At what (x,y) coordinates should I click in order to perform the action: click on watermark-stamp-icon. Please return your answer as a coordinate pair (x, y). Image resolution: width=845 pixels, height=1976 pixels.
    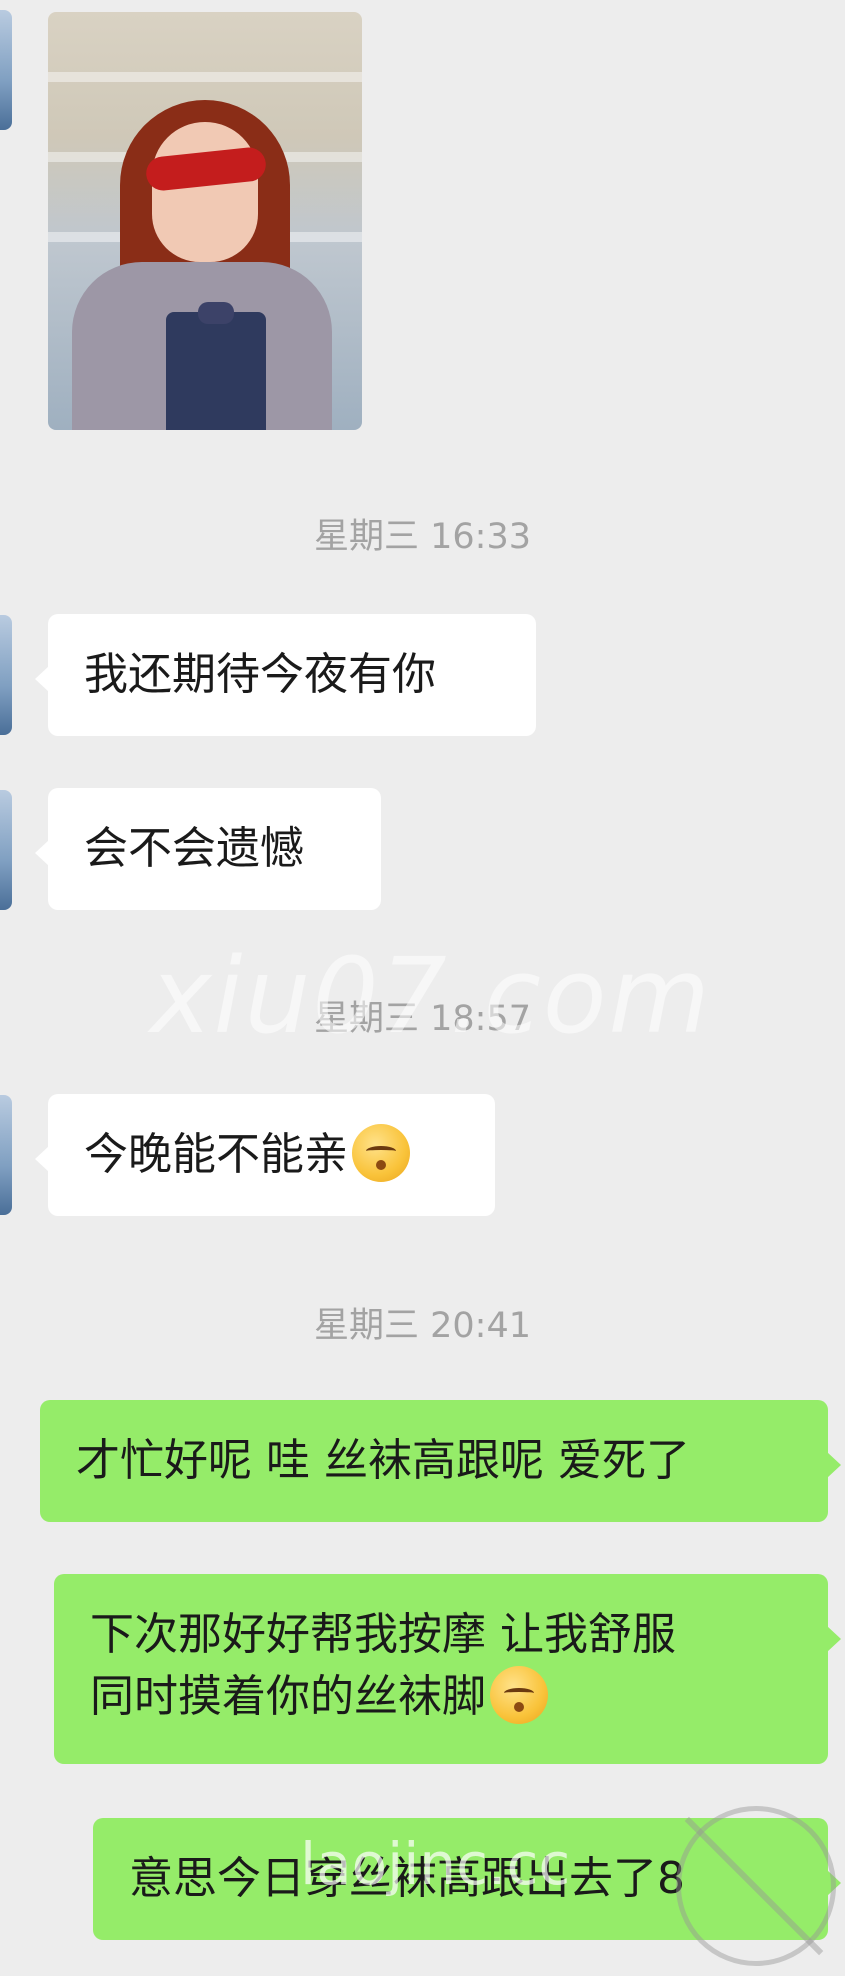
    Looking at the image, I should click on (756, 1886).